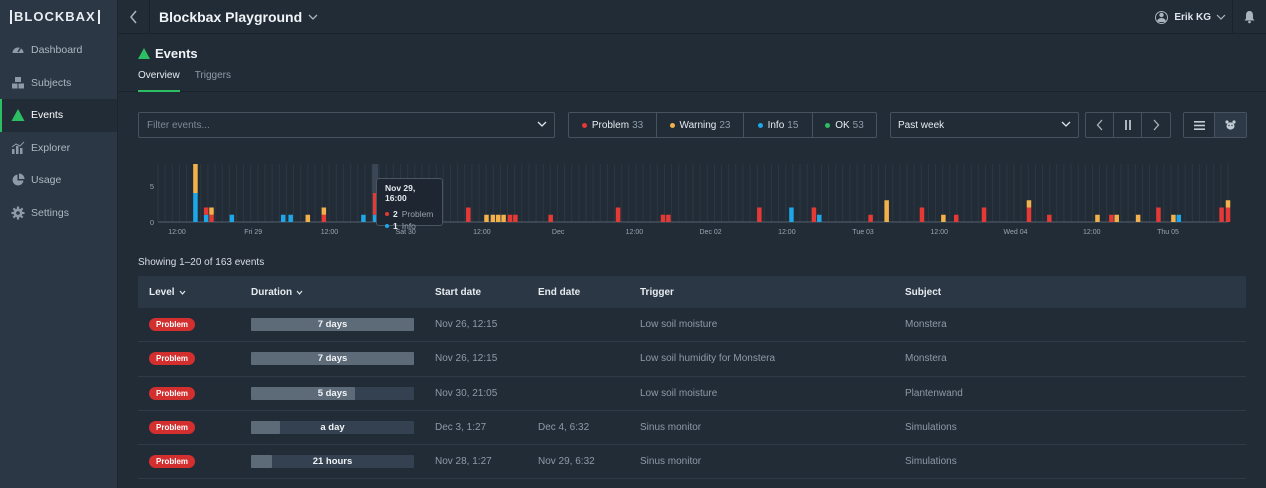 The height and width of the screenshot is (488, 1266). What do you see at coordinates (58, 148) in the screenshot?
I see `sidebar-item-explorer: Explorer` at bounding box center [58, 148].